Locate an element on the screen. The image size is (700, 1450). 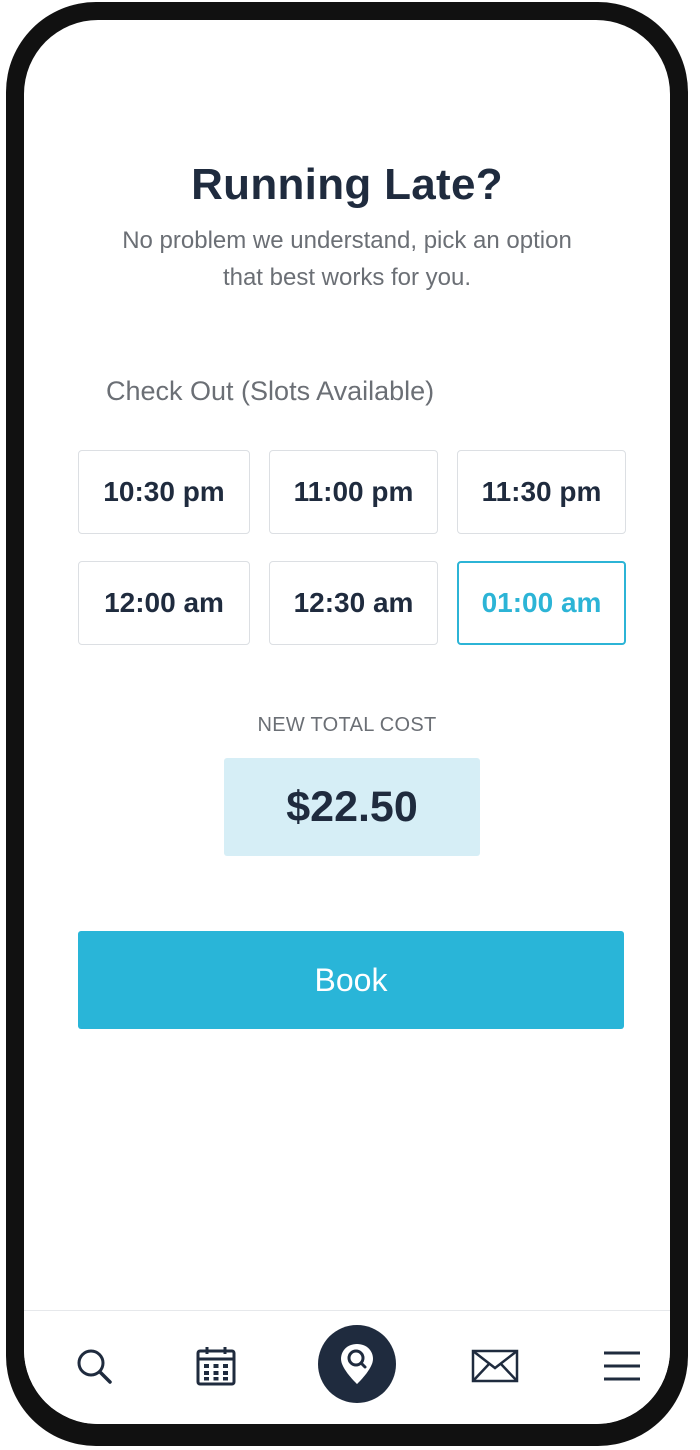
book-button: Book is located at coordinates (351, 980).